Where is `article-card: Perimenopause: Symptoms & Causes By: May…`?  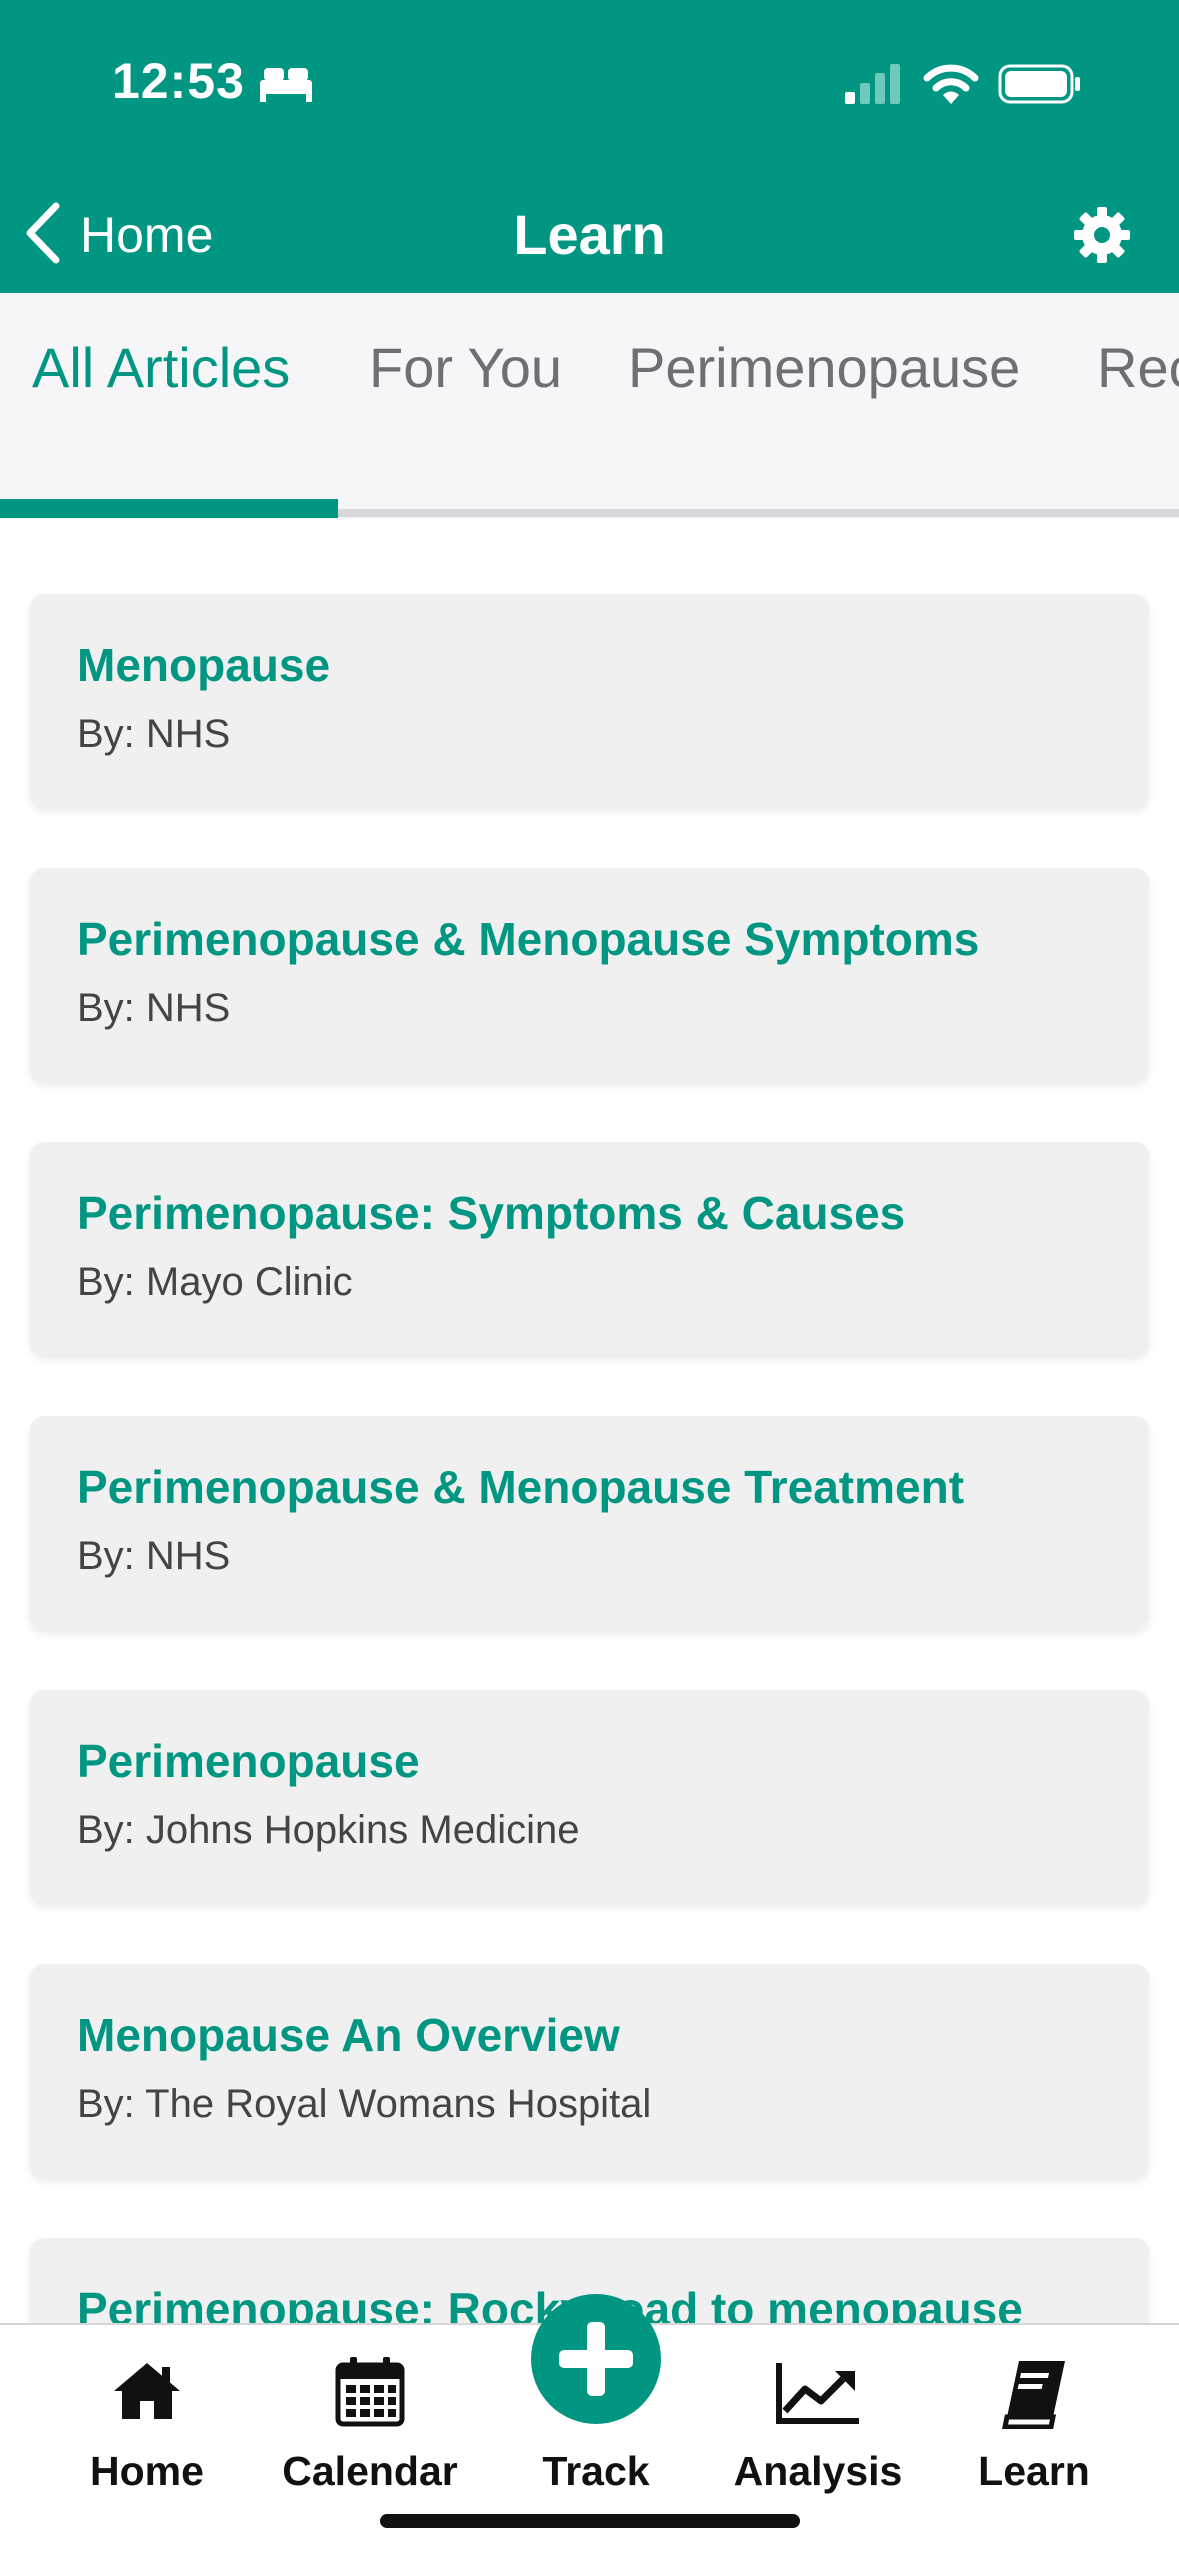 article-card: Perimenopause: Symptoms & Causes By: May… is located at coordinates (589, 1249).